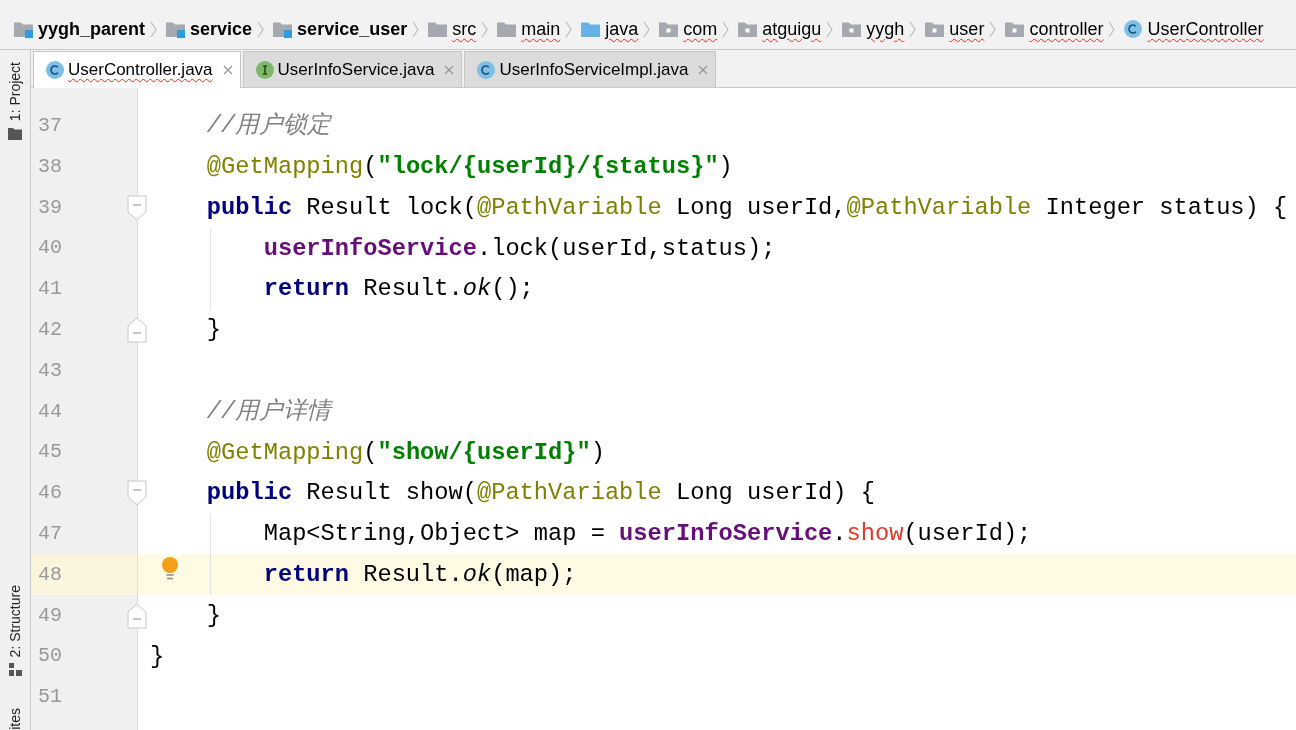  Describe the element at coordinates (955, 29) in the screenshot. I see `breadcrumb-item: user` at that location.